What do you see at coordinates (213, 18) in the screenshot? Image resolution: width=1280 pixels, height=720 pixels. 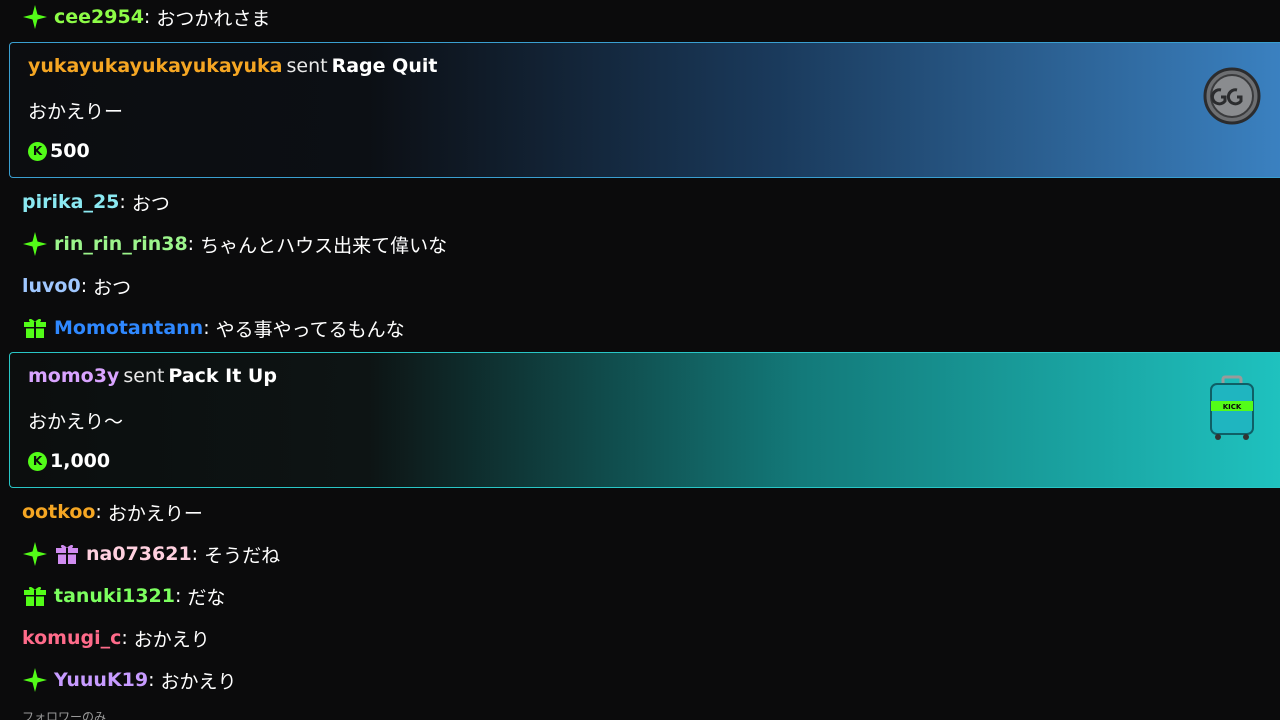 I see `chat-text: おつかれさま` at bounding box center [213, 18].